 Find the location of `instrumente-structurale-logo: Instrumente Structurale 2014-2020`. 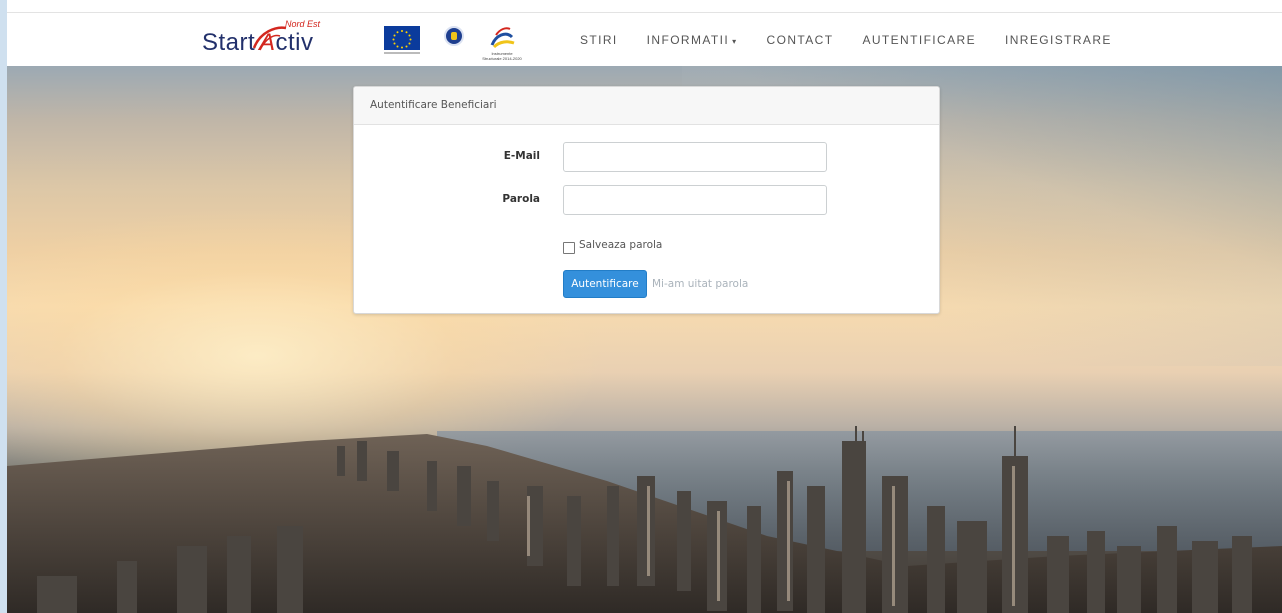

instrumente-structurale-logo: Instrumente Structurale 2014-2020 is located at coordinates (502, 42).